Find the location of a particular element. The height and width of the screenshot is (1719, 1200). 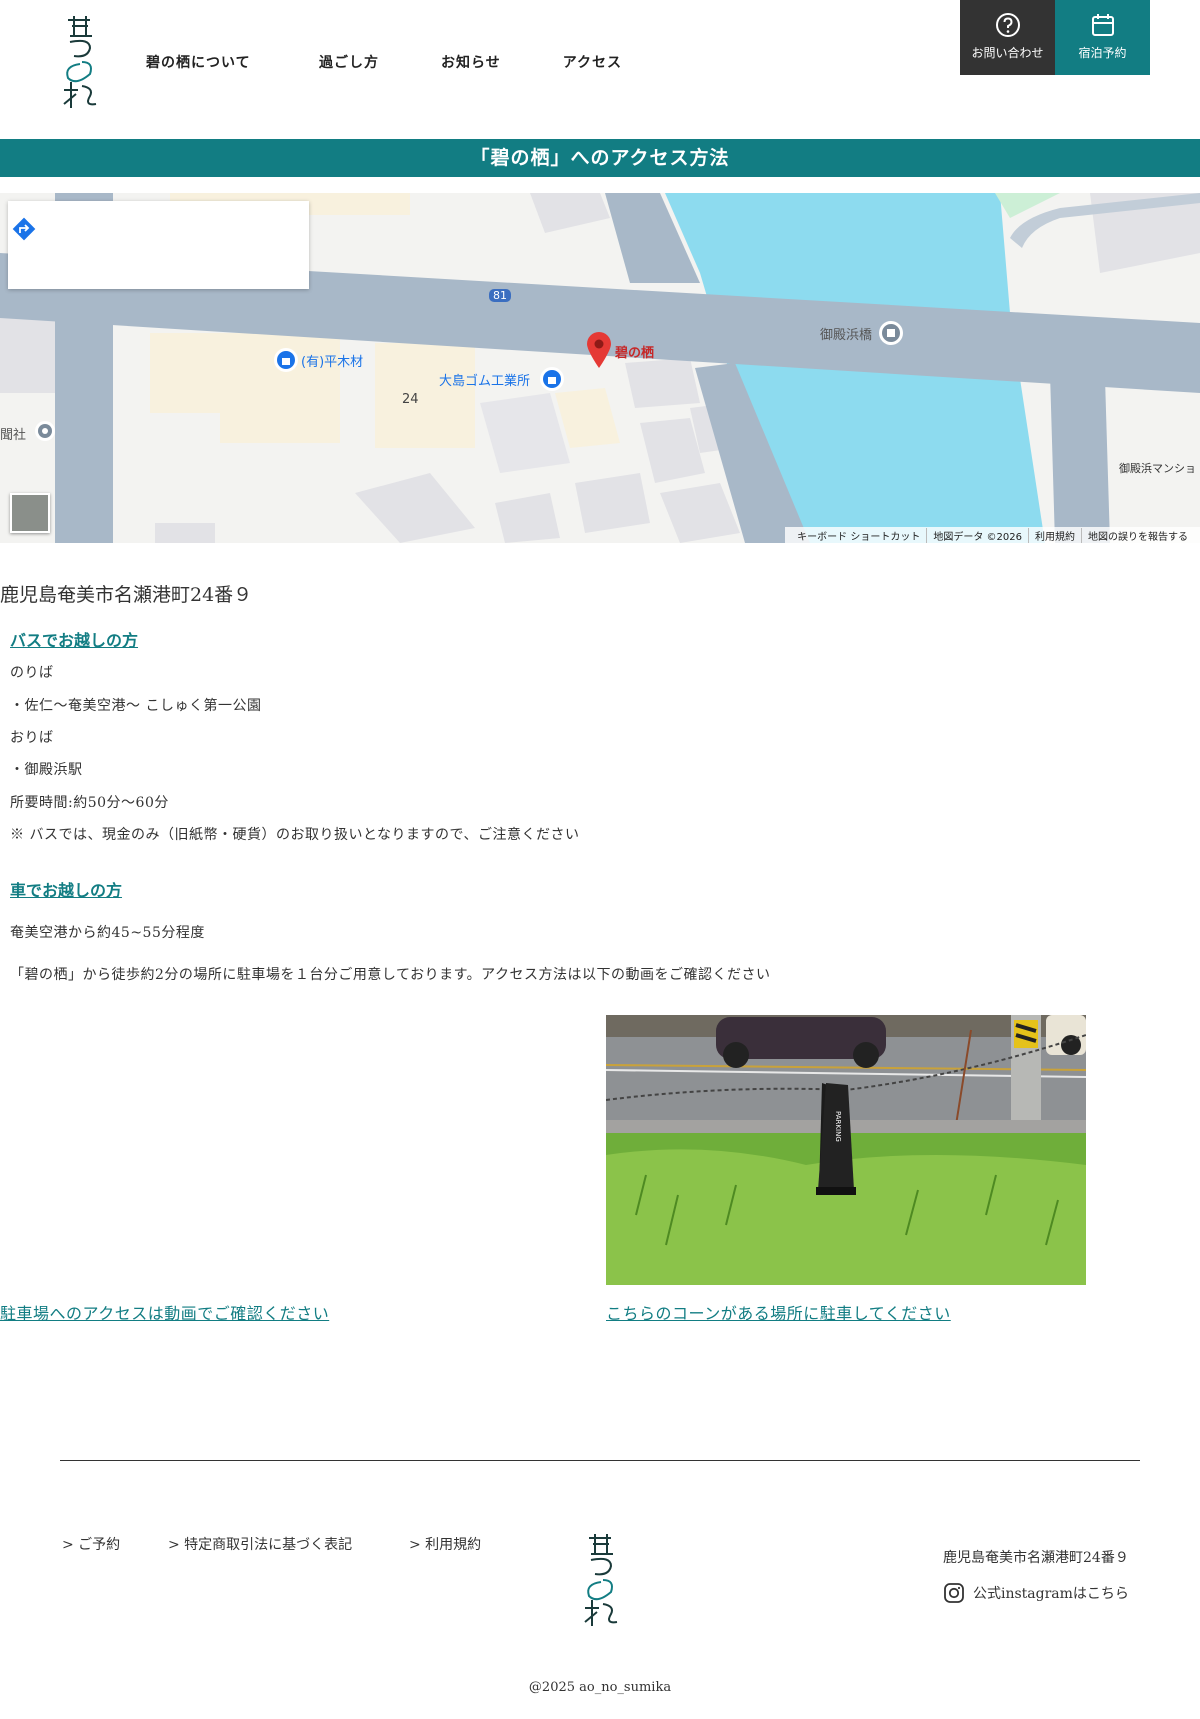

bus-stop-icon is located at coordinates (891, 333).